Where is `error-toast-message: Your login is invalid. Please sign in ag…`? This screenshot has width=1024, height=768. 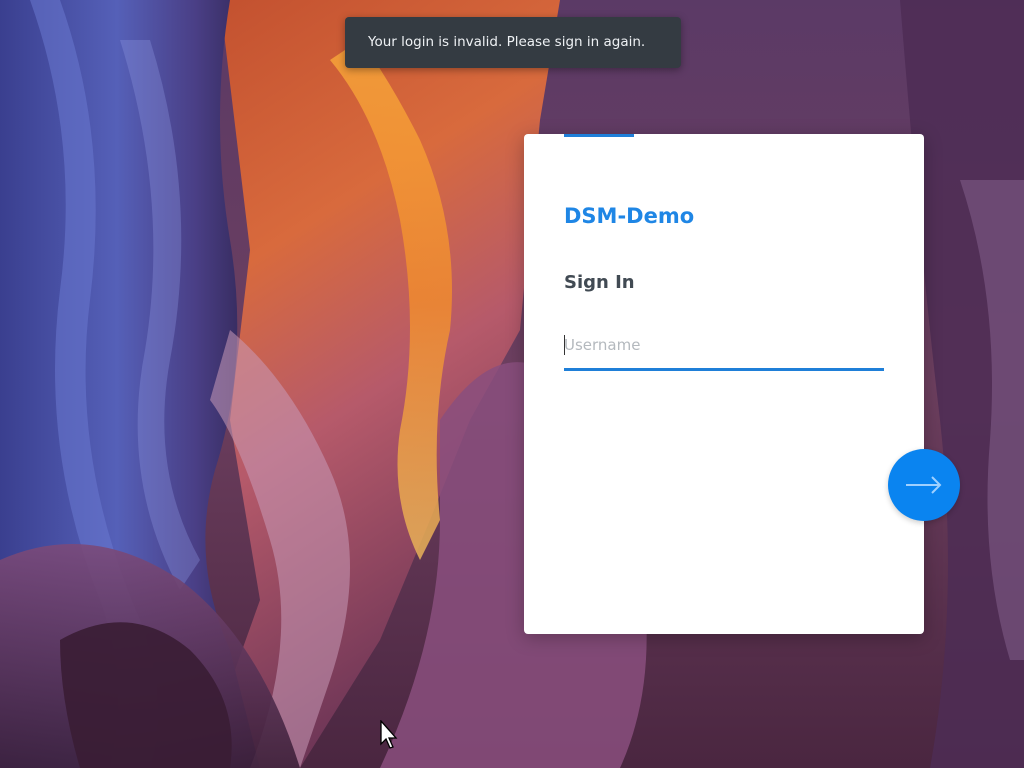 error-toast-message: Your login is invalid. Please sign in ag… is located at coordinates (507, 42).